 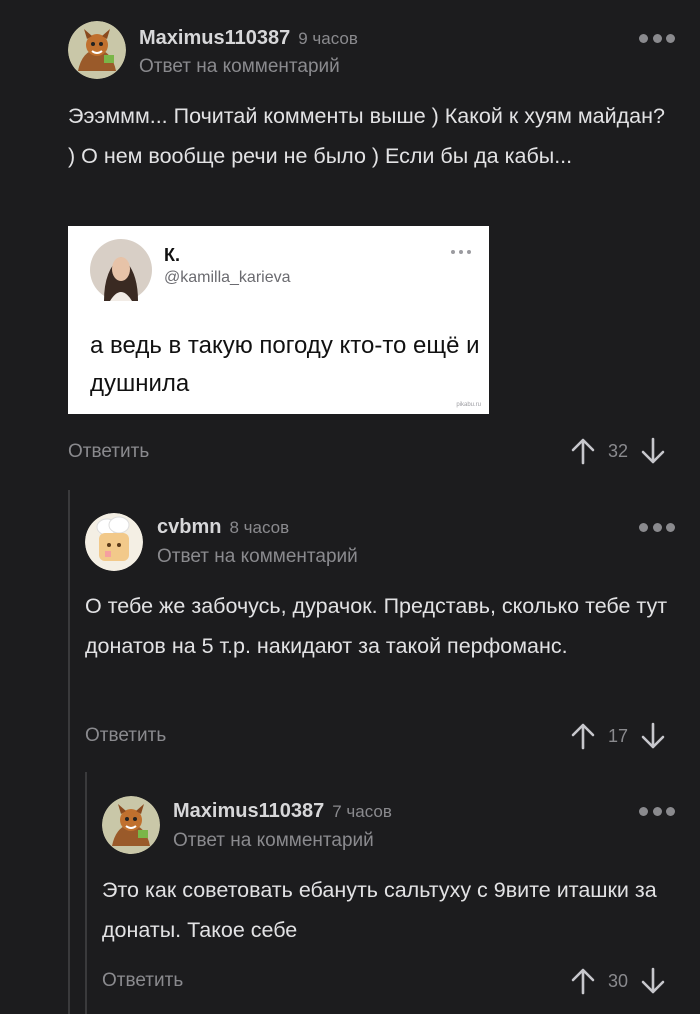 I want to click on vote-count: 30, so click(x=618, y=980).